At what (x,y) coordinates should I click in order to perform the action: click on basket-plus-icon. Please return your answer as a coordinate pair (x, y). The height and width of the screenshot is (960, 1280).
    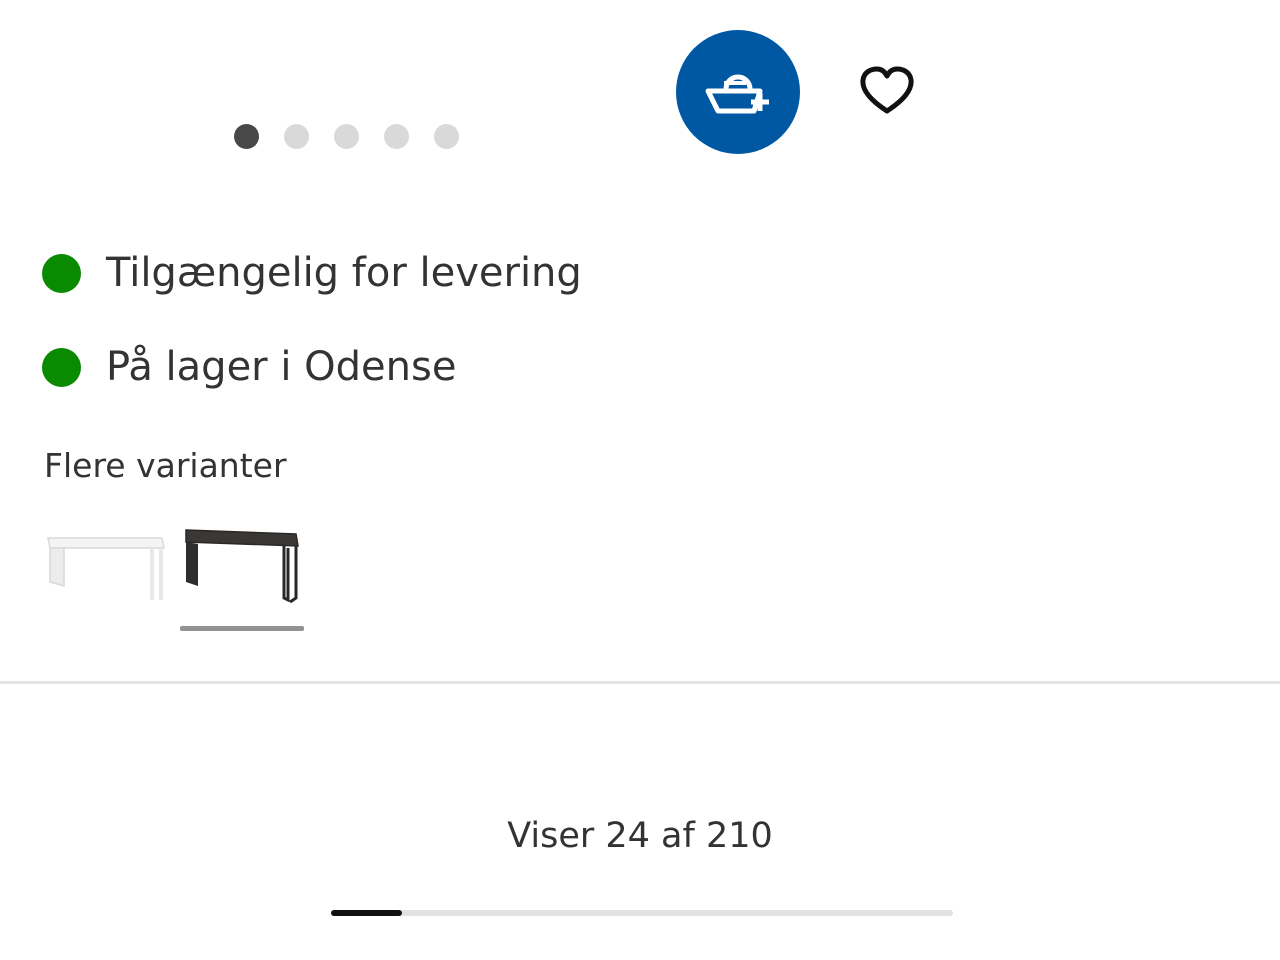
    Looking at the image, I should click on (737, 94).